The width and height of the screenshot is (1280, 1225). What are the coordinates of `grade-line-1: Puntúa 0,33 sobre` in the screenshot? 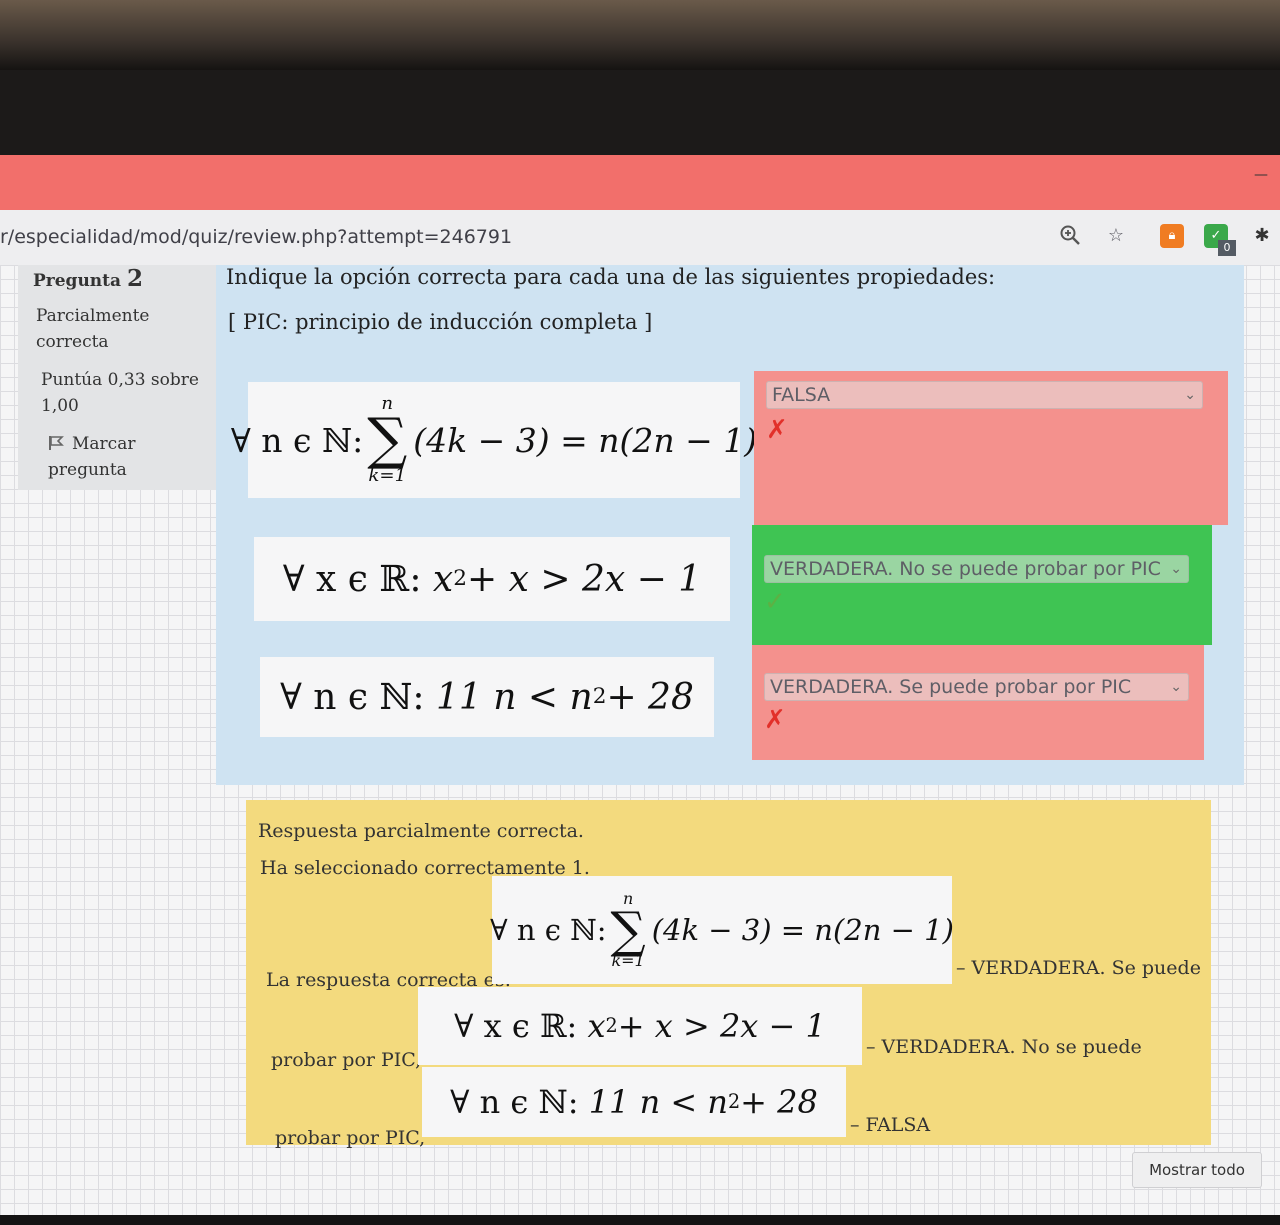 It's located at (120, 380).